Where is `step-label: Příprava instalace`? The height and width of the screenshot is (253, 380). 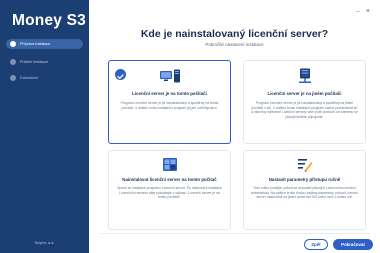 step-label: Příprava instalace is located at coordinates (35, 44).